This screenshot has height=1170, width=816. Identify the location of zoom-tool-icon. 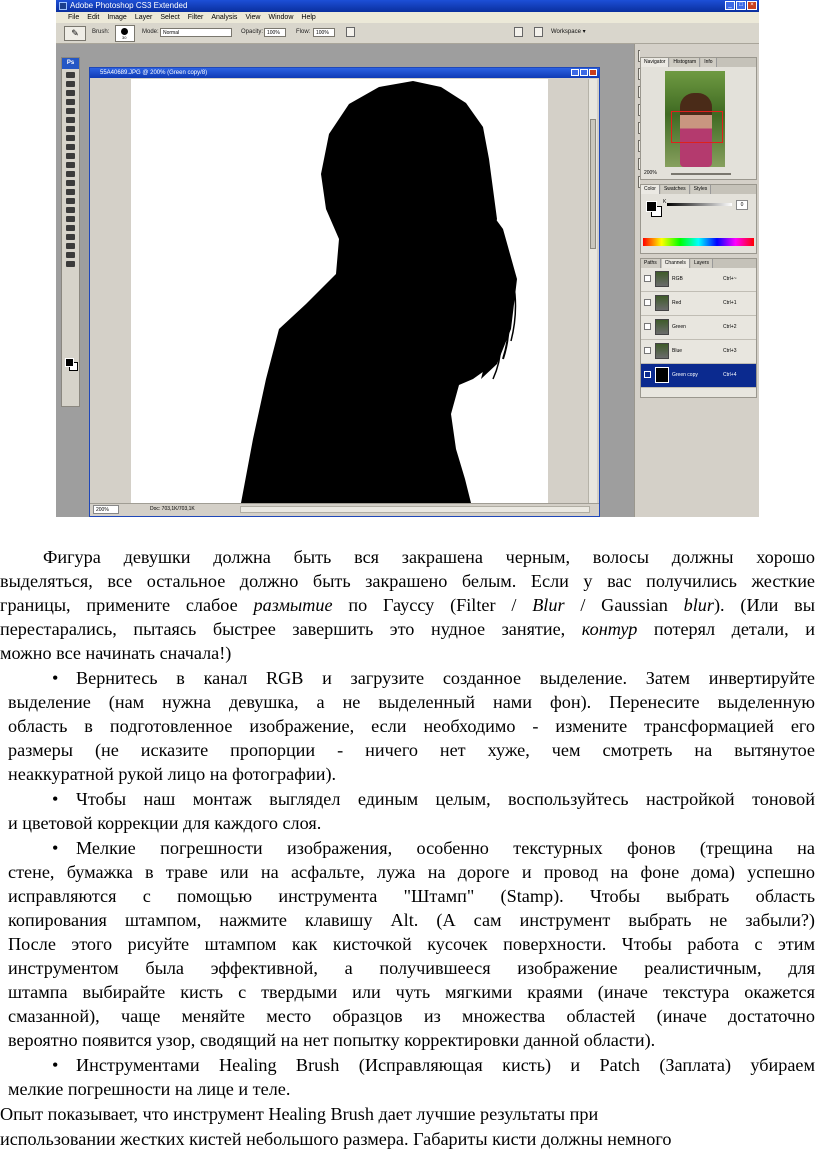
(70, 264).